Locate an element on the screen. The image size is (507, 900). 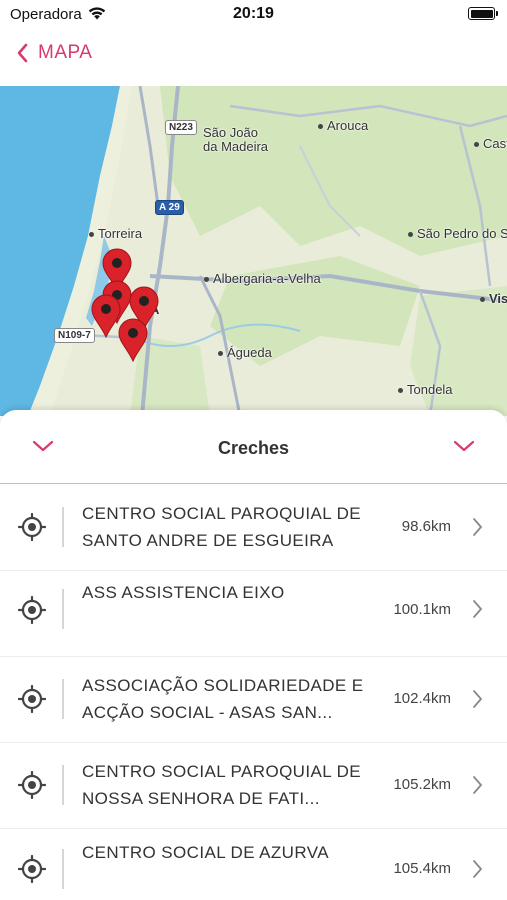
battery-icon is located at coordinates (481, 13).